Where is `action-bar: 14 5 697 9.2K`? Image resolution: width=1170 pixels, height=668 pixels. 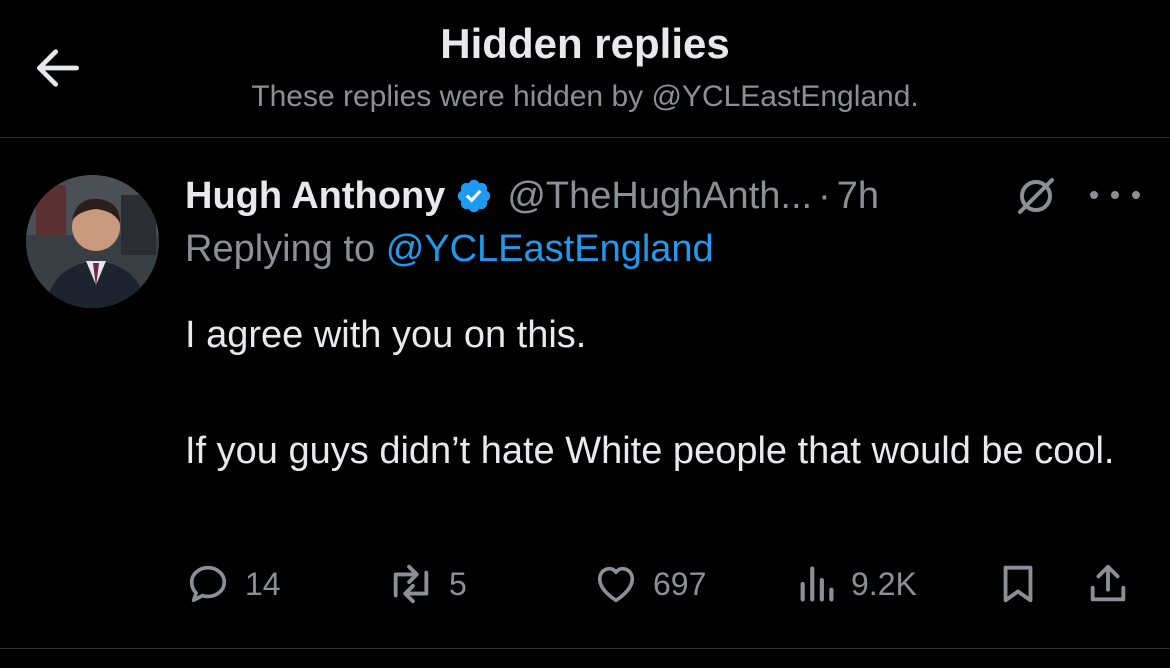 action-bar: 14 5 697 9.2K is located at coordinates (665, 584).